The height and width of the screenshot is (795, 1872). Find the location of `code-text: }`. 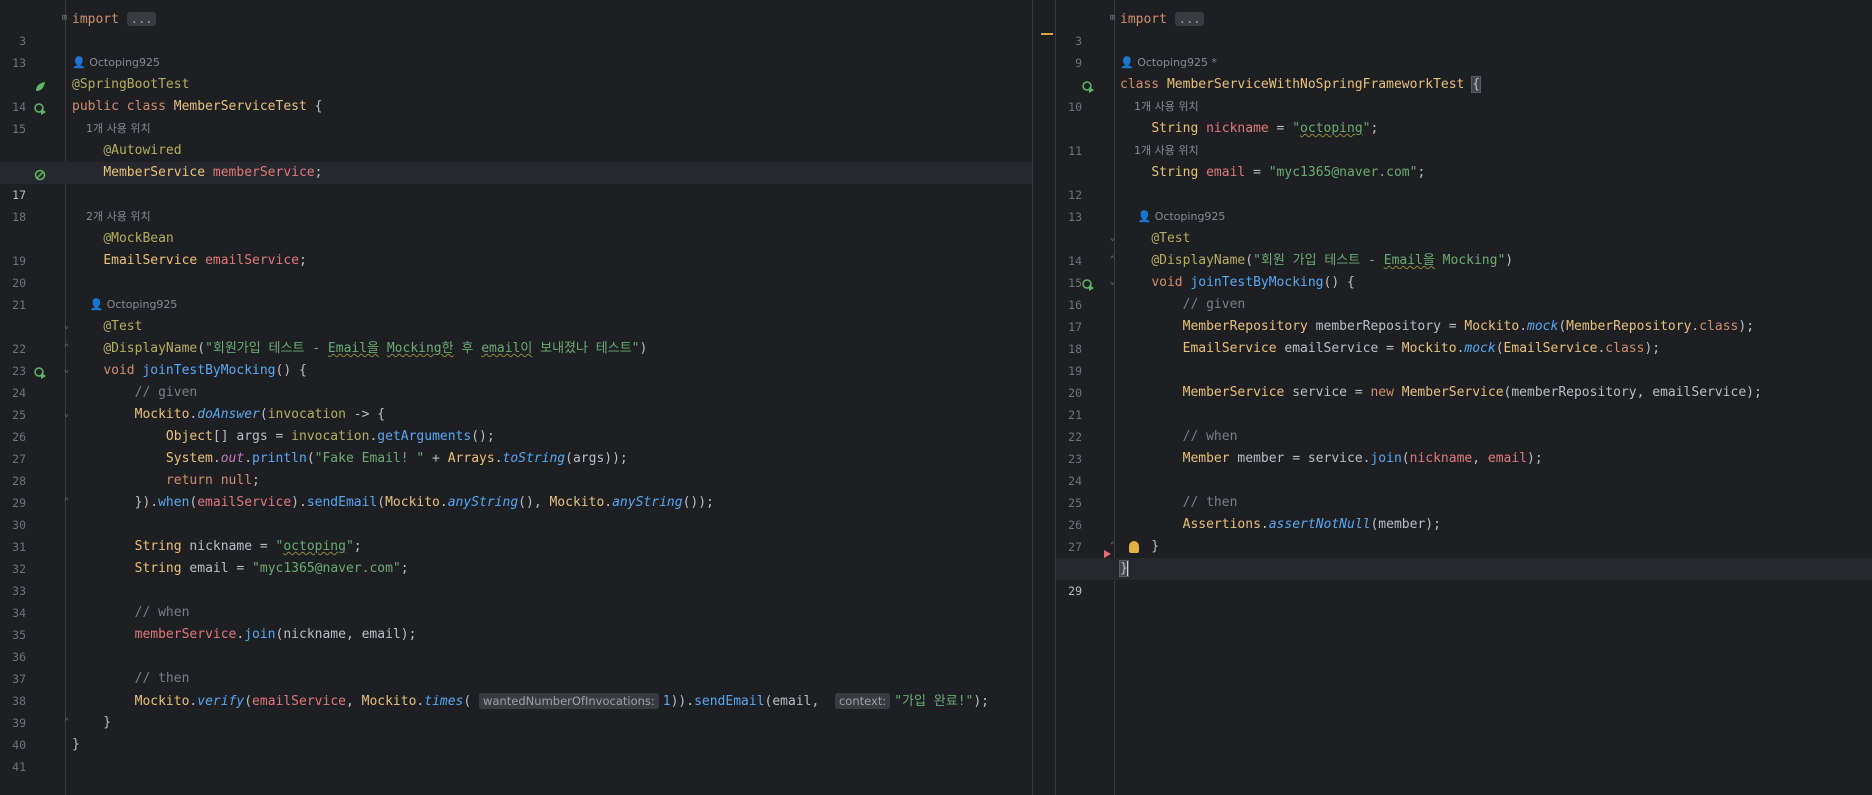

code-text: } is located at coordinates (92, 722).